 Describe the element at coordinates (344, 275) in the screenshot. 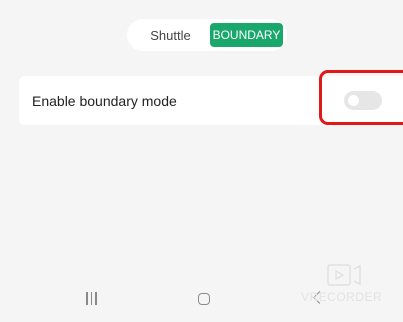

I see `recorder-watermark-icon` at that location.